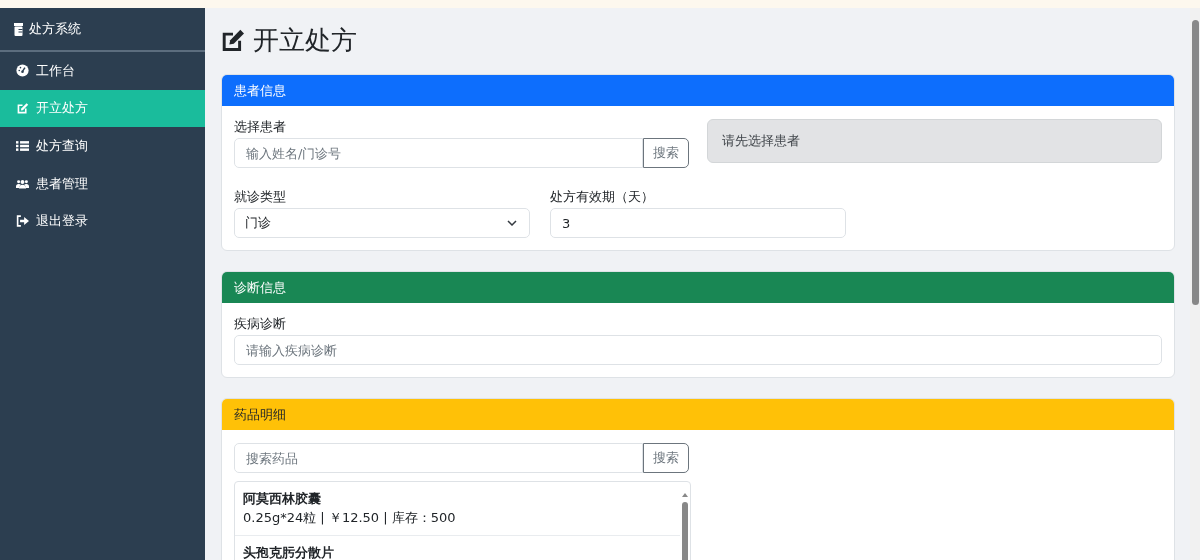 The width and height of the screenshot is (1200, 560). Describe the element at coordinates (457, 548) in the screenshot. I see `medicine-item: 头孢克肟分散片` at that location.